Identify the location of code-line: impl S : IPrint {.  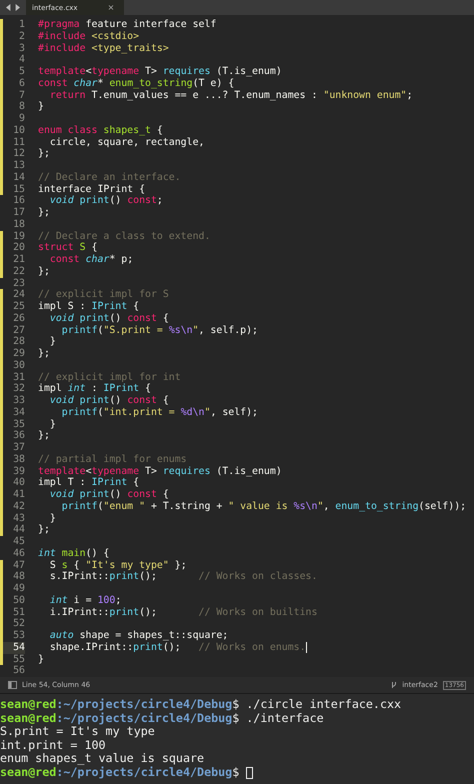
(89, 307).